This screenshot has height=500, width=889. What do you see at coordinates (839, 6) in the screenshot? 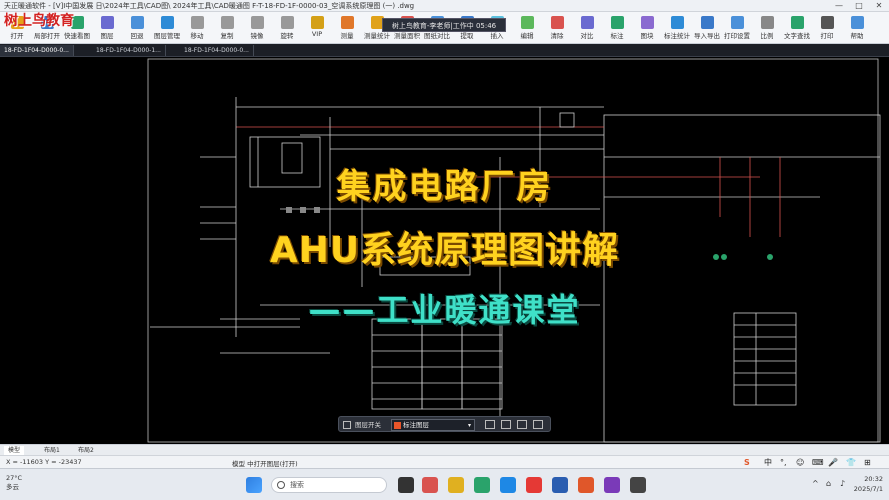
I see `minimize-icon: —` at bounding box center [839, 6].